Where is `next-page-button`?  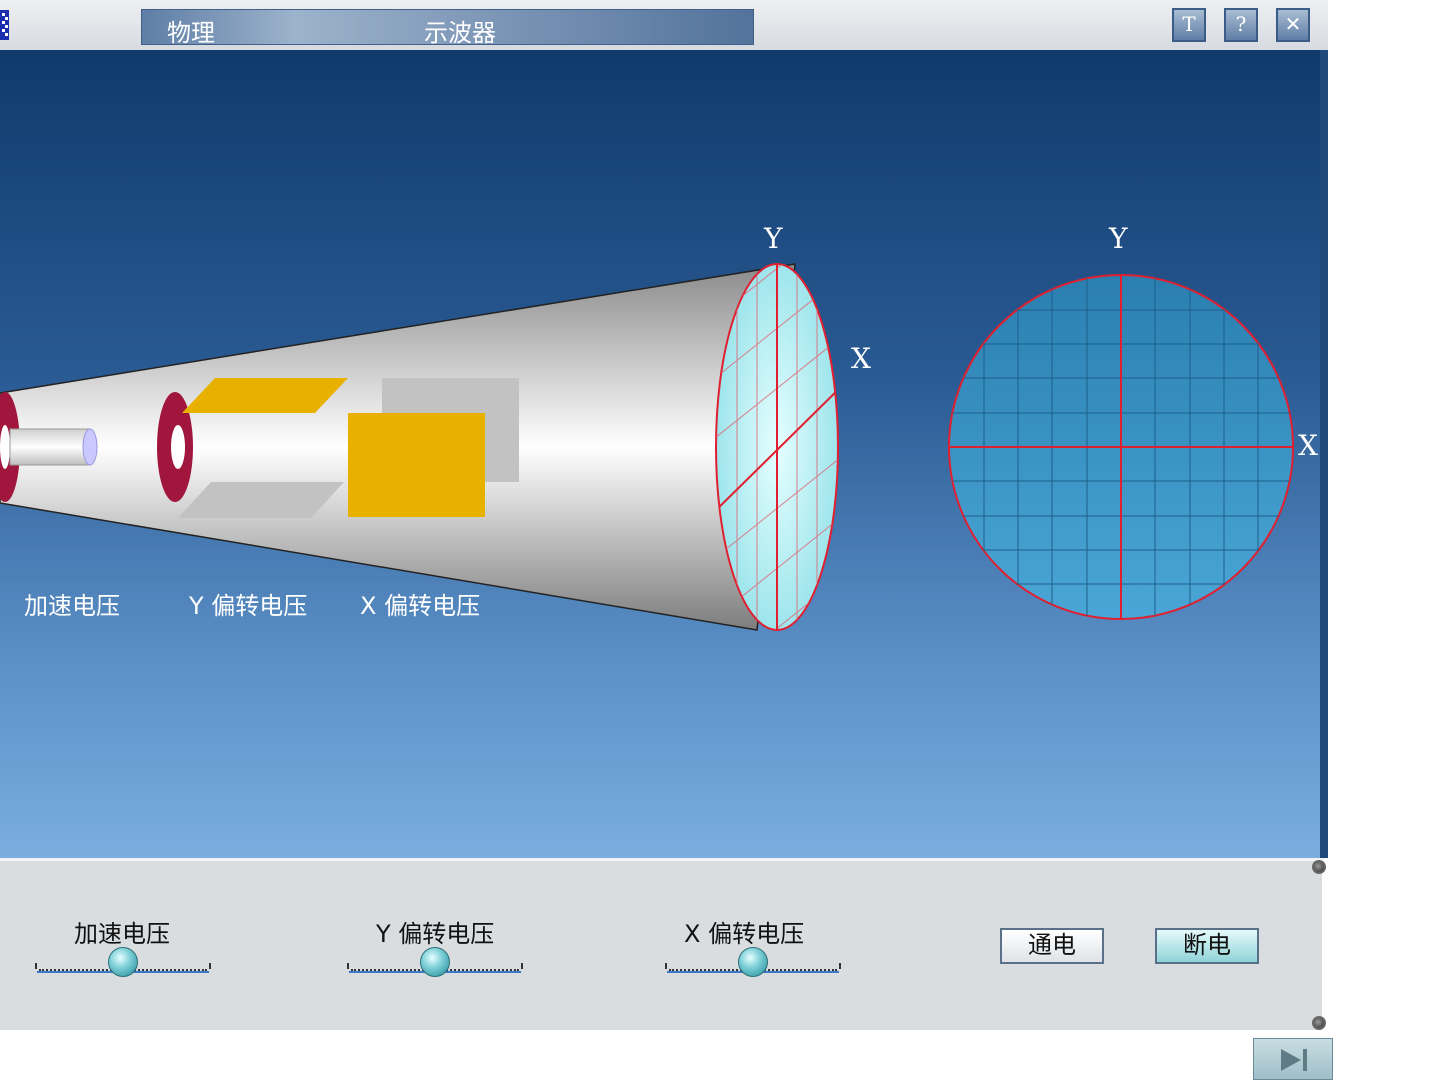 next-page-button is located at coordinates (1293, 1059).